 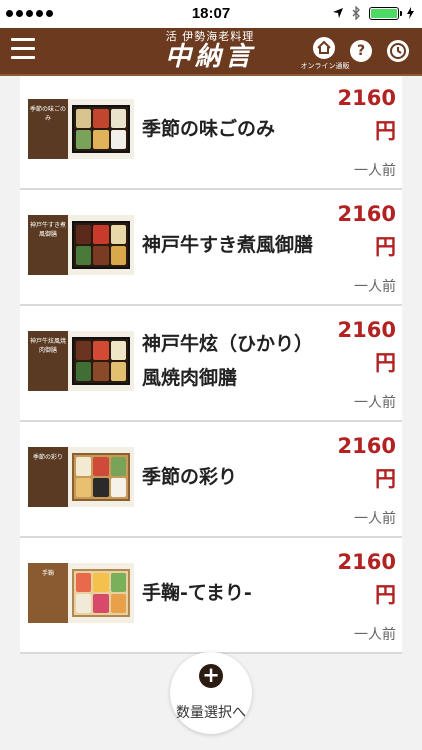 What do you see at coordinates (385, 13) in the screenshot?
I see `battery-icon` at bounding box center [385, 13].